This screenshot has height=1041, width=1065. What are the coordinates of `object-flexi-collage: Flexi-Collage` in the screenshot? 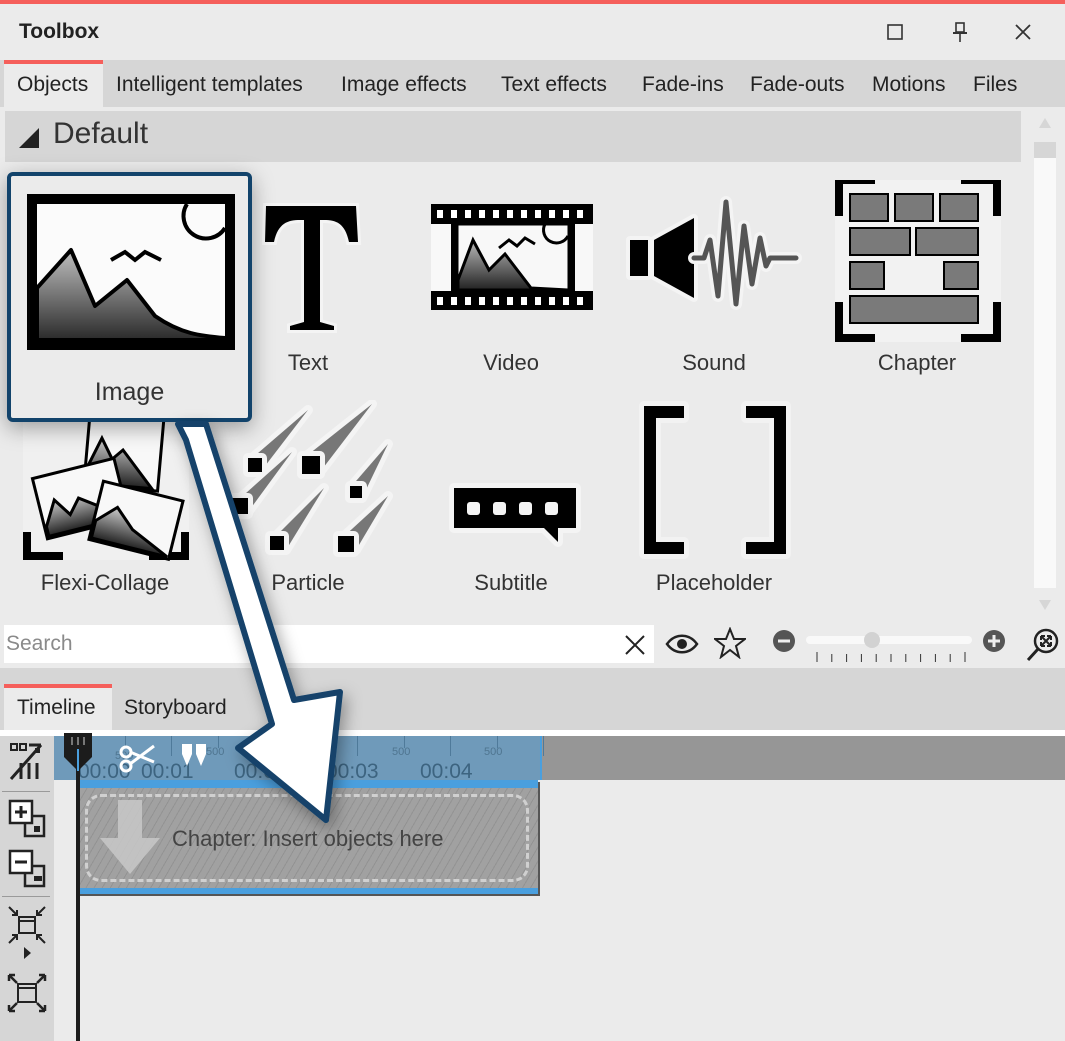 It's located at (105, 505).